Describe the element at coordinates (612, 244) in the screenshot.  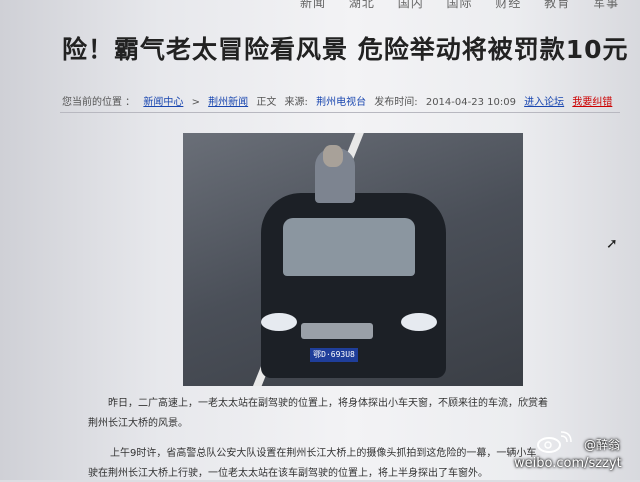
I see `mouse-cursor-icon: ➚` at that location.